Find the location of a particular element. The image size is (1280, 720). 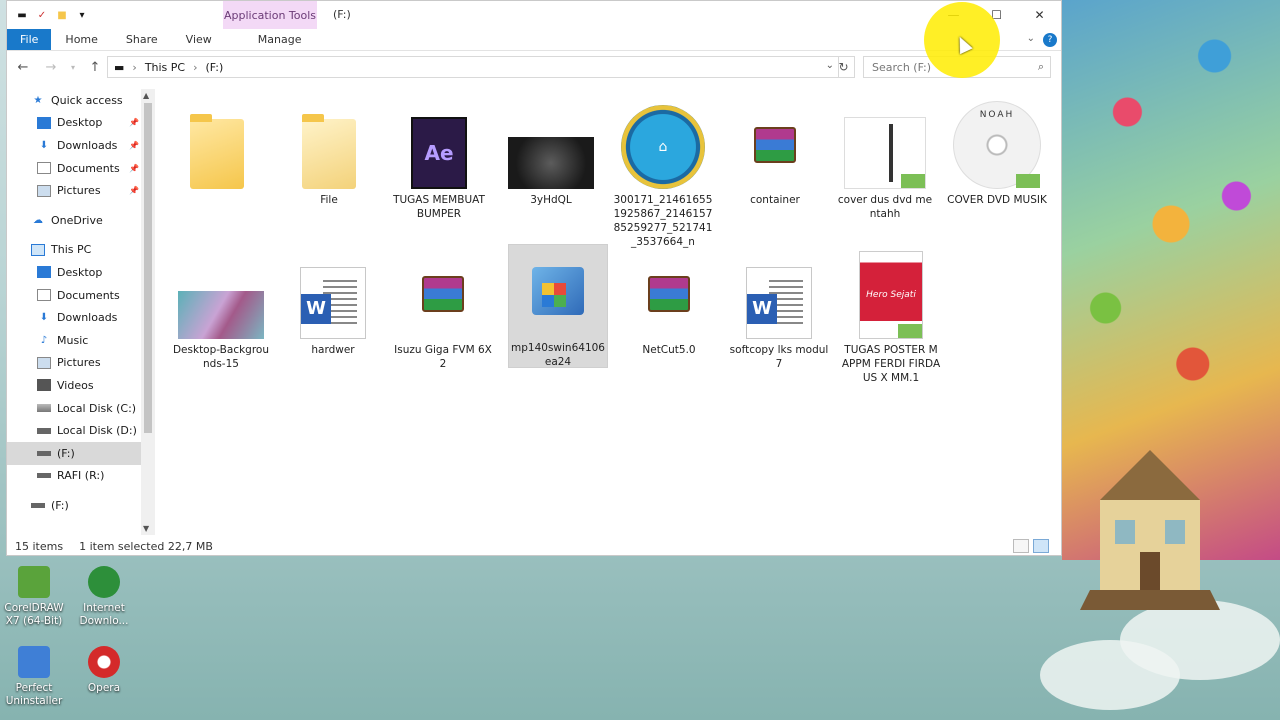

desktop-icon-opera: Opera is located at coordinates (104, 670).